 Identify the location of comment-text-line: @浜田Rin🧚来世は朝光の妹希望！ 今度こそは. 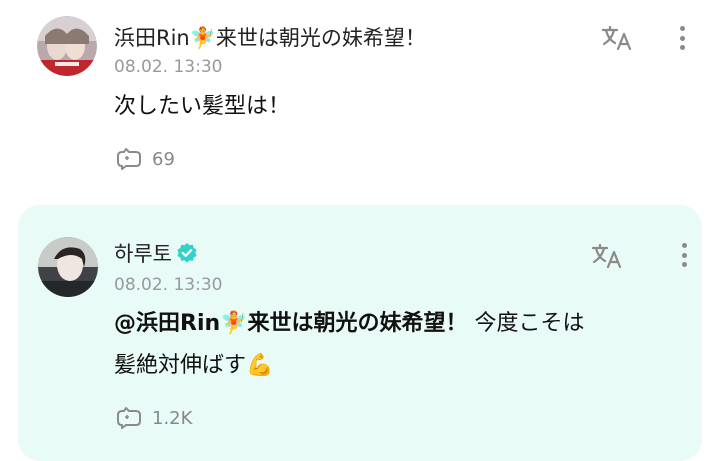
(394, 324).